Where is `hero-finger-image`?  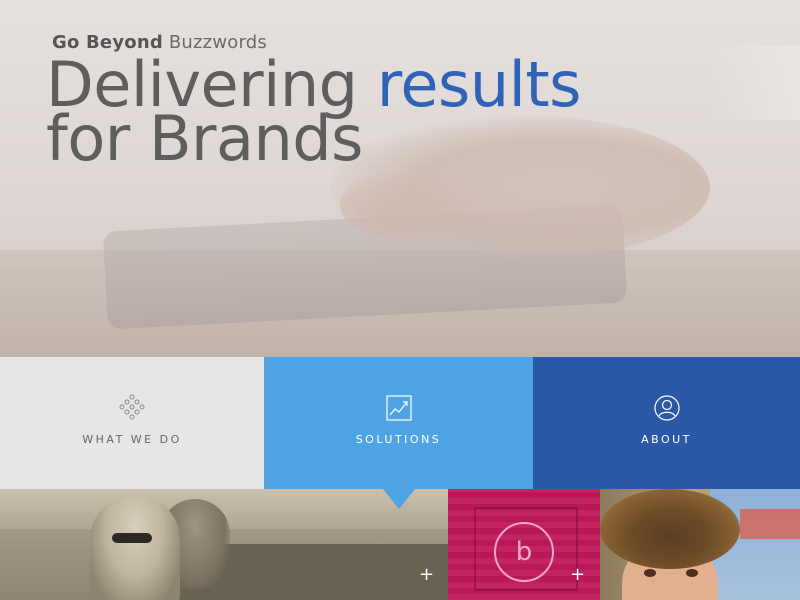 hero-finger-image is located at coordinates (410, 205).